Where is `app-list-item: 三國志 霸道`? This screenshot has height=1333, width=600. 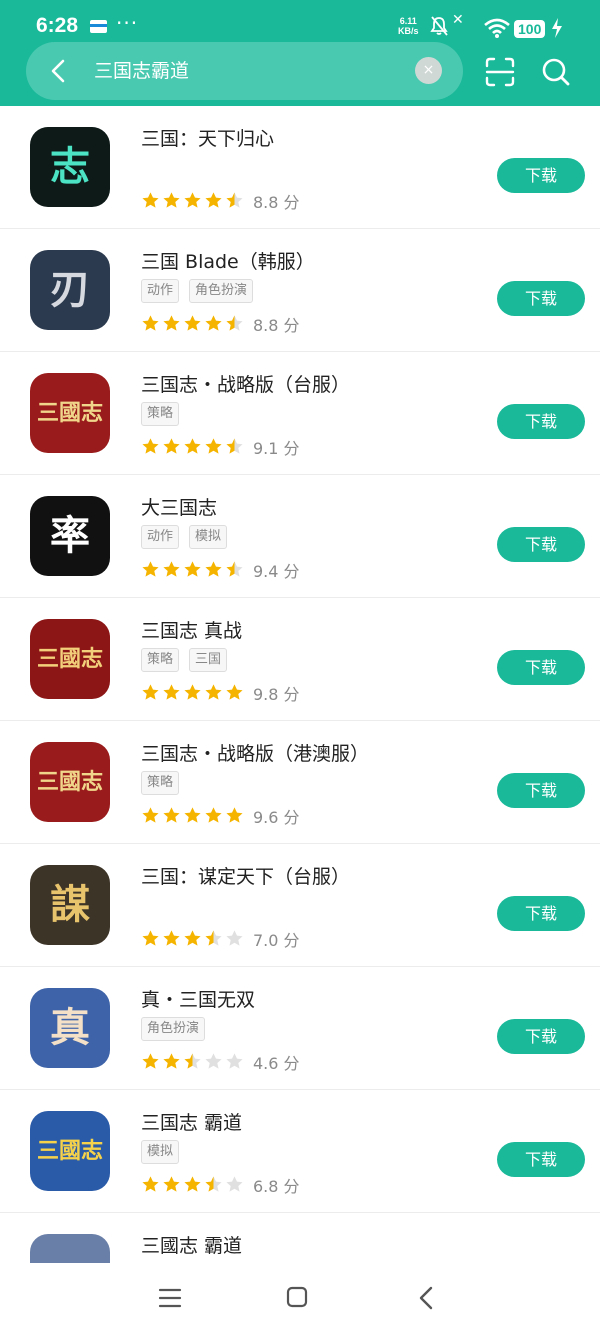 app-list-item: 三國志 霸道 is located at coordinates (300, 1238).